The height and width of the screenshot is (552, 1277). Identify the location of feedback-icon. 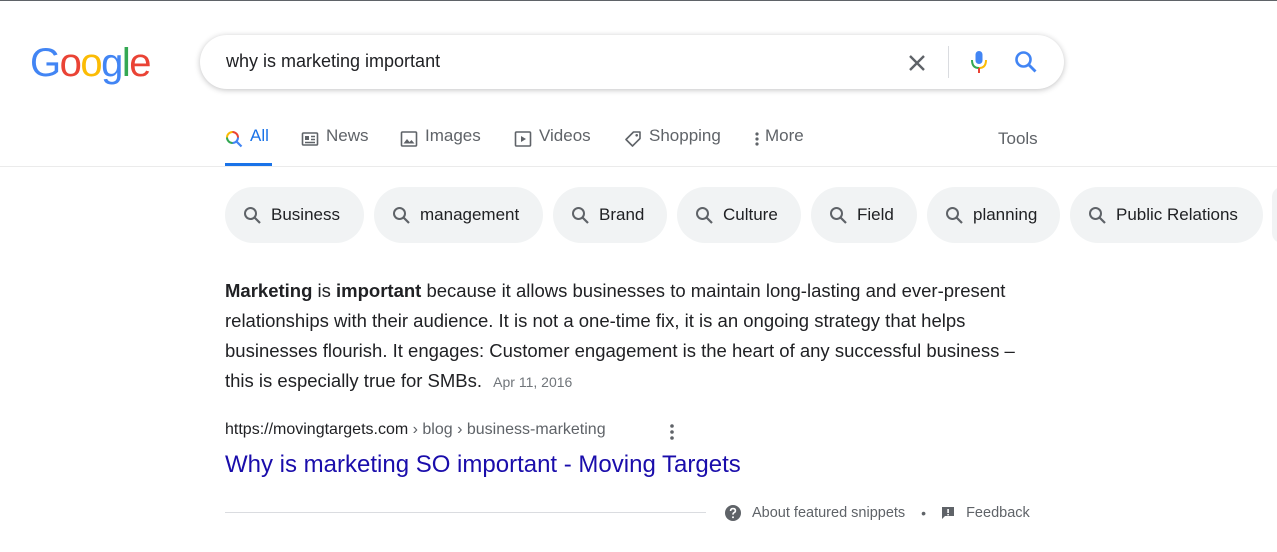
(948, 513).